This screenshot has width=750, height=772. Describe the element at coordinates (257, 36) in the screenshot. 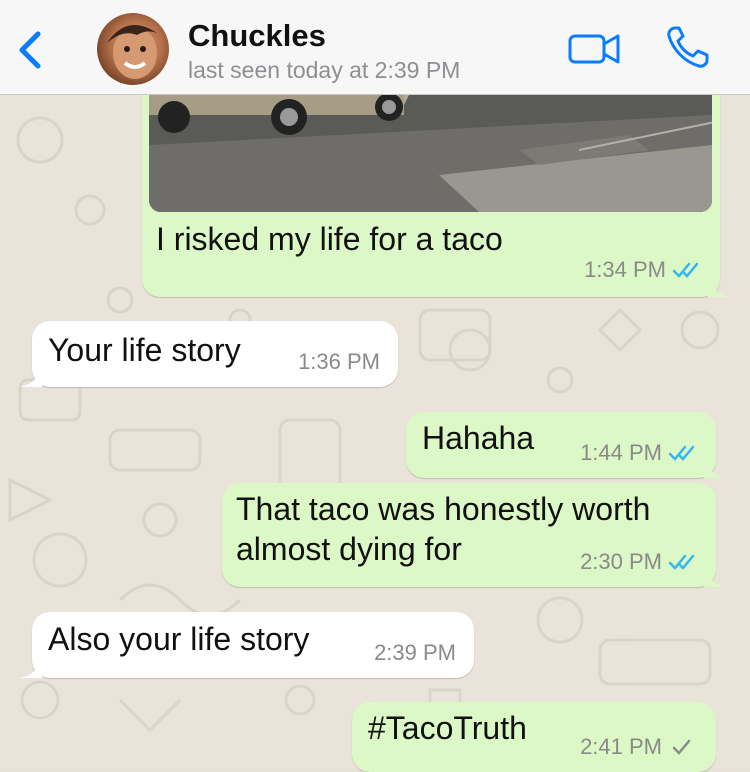

I see `contact-name: Chuckles` at that location.